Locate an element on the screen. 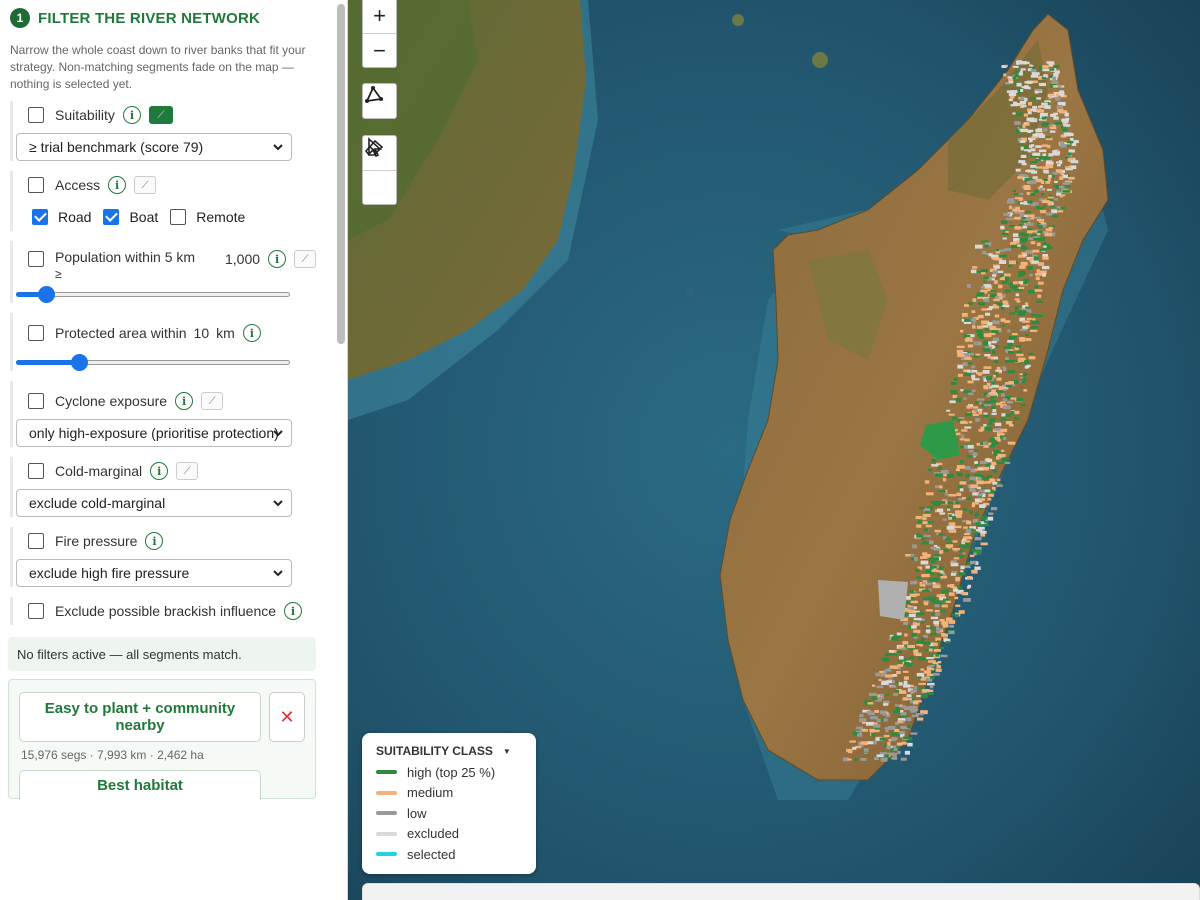 The height and width of the screenshot is (900, 1200). preset-button: Easy to plant + community nearby is located at coordinates (140, 717).